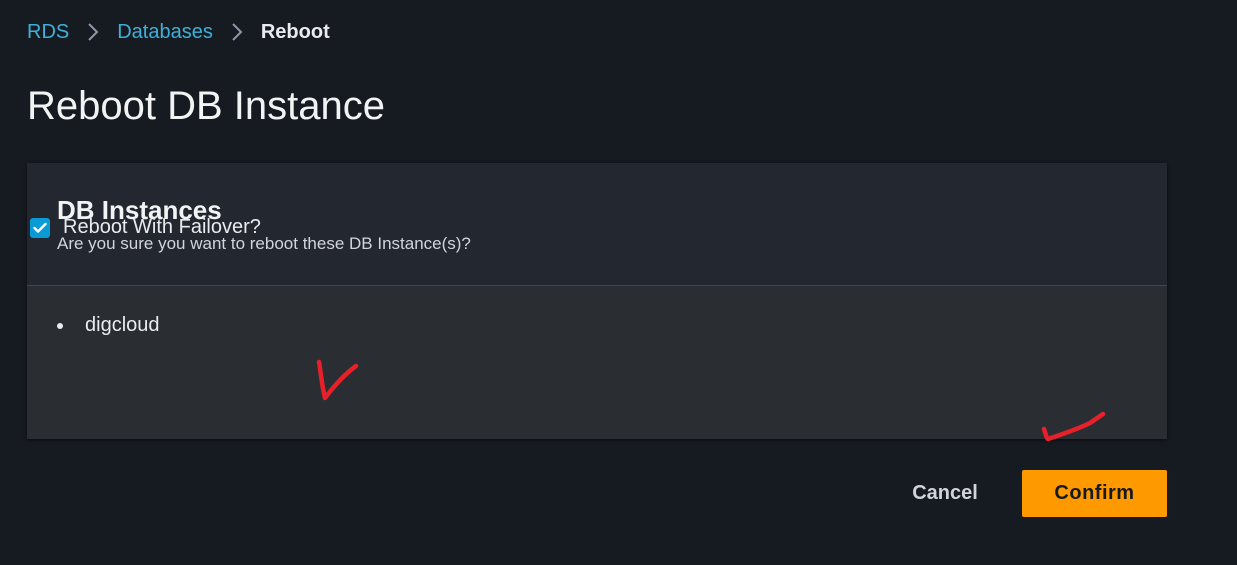 Image resolution: width=1237 pixels, height=565 pixels. What do you see at coordinates (206, 106) in the screenshot?
I see `page-title: Reboot DB Instance` at bounding box center [206, 106].